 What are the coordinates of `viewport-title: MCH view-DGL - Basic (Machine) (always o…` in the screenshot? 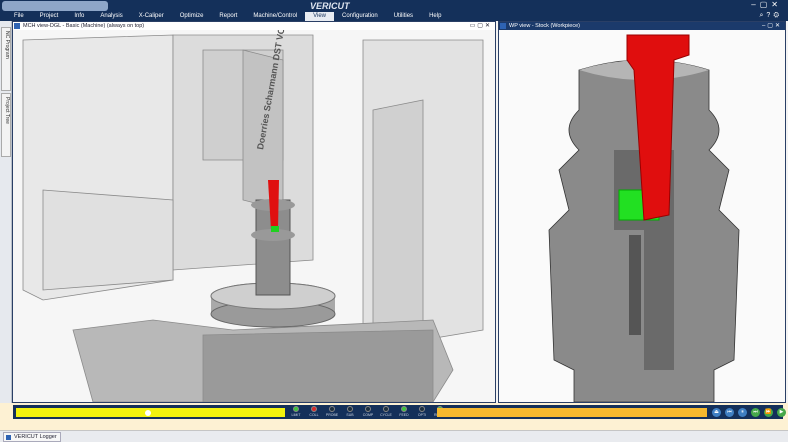 It's located at (84, 26).